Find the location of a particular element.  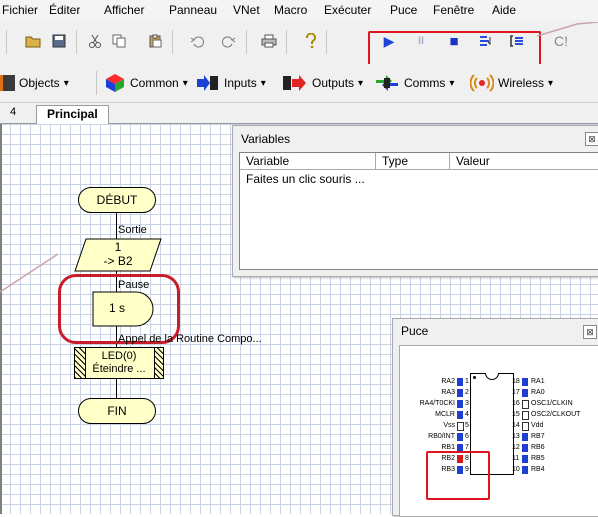

comms-menu: Comms ▾ is located at coordinates (414, 83).